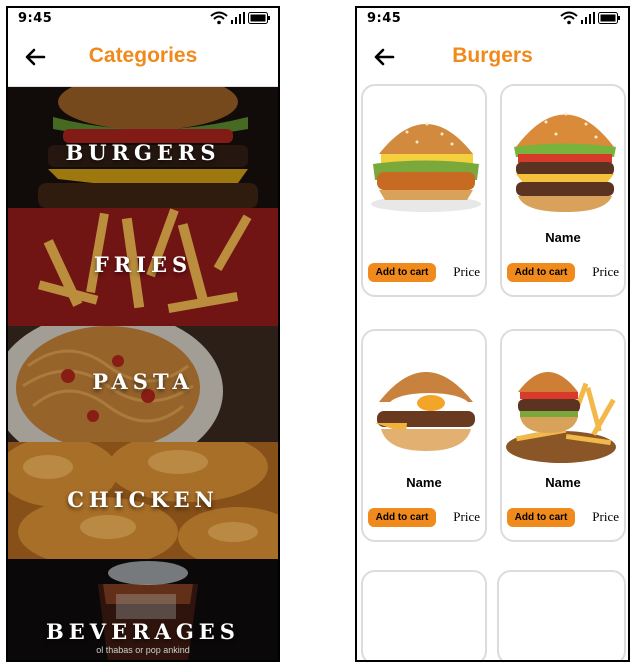 The width and height of the screenshot is (634, 668). What do you see at coordinates (143, 631) in the screenshot?
I see `category-label: BEVERAGES` at bounding box center [143, 631].